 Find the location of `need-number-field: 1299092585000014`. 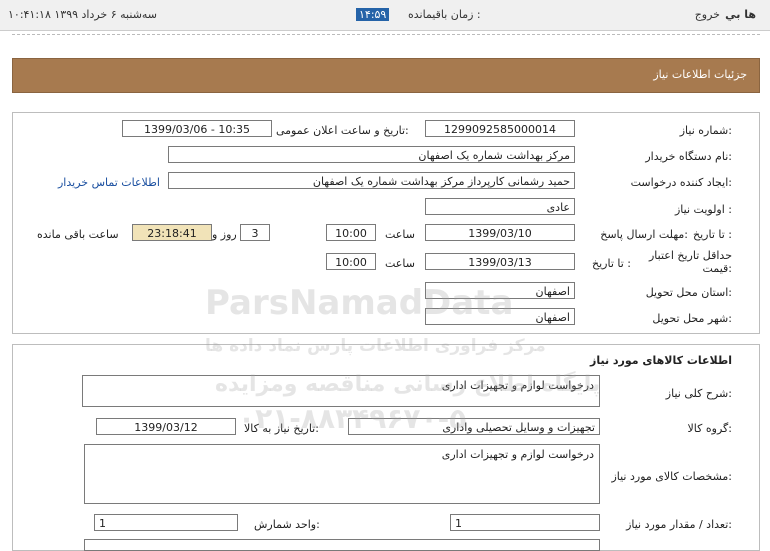

need-number-field: 1299092585000014 is located at coordinates (500, 128).